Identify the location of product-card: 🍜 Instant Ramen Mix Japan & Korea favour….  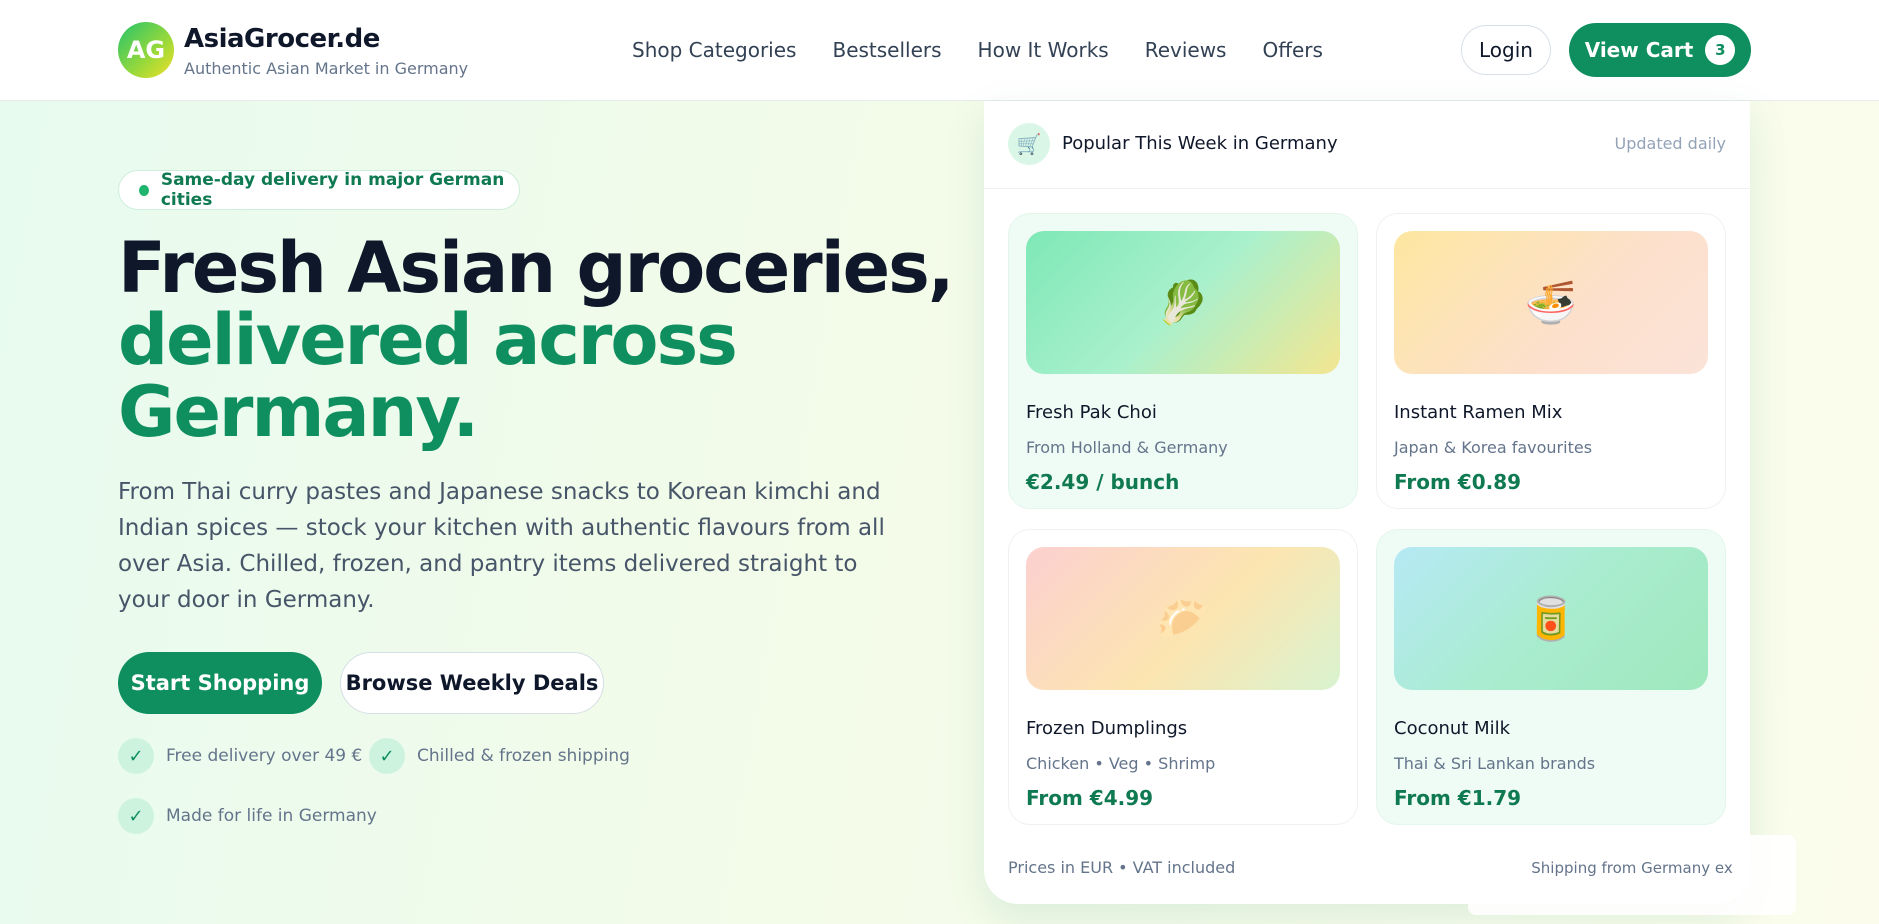
(1551, 361).